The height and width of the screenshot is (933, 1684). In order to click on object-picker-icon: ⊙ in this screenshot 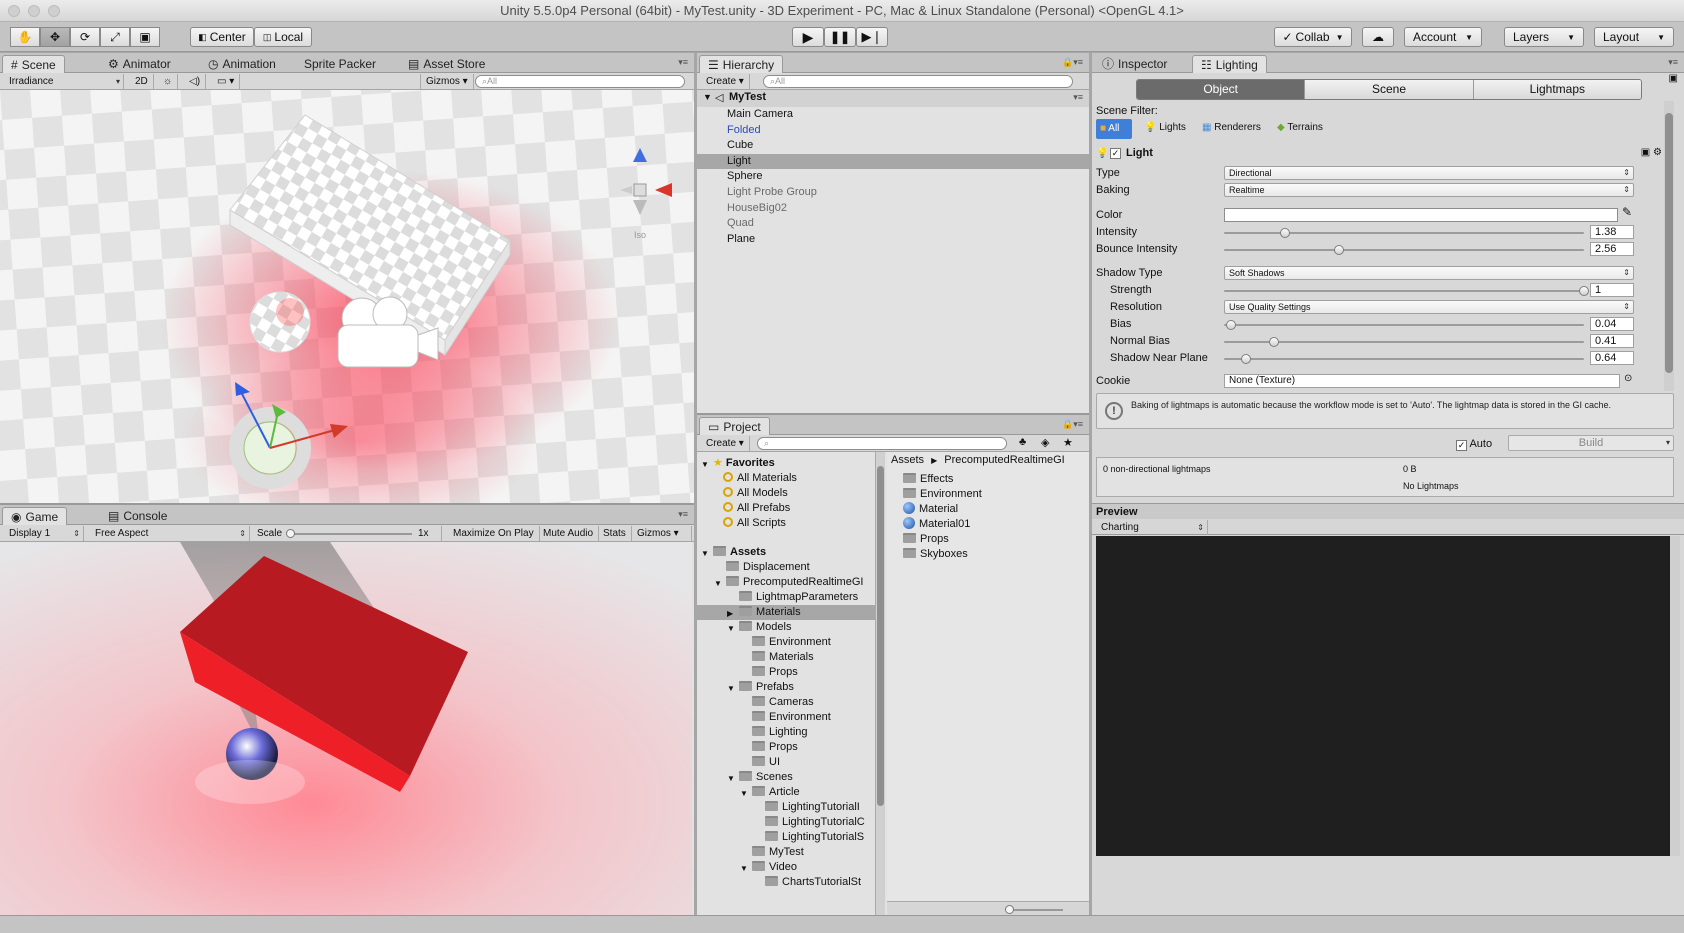, I will do `click(1628, 378)`.